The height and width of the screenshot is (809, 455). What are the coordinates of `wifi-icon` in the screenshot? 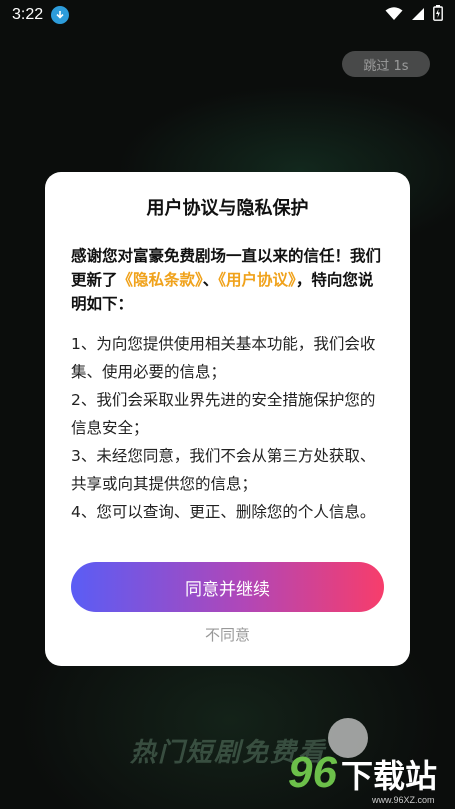 It's located at (394, 15).